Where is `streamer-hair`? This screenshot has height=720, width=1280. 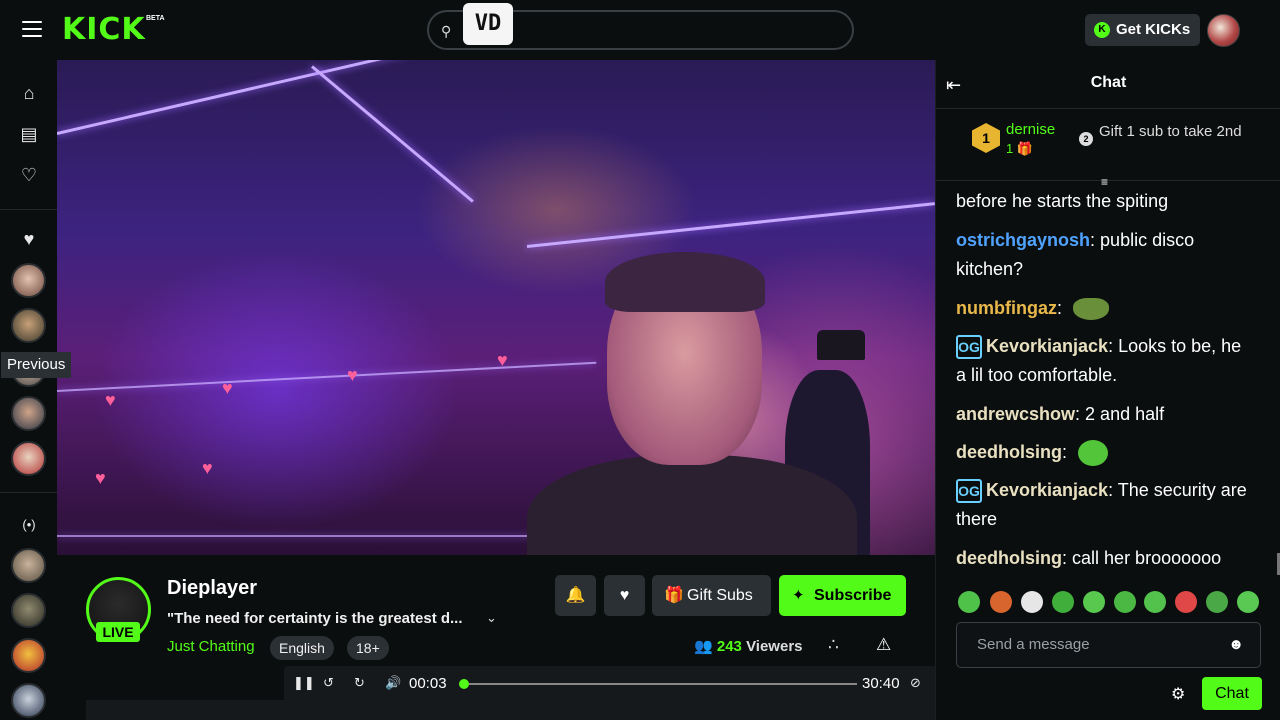 streamer-hair is located at coordinates (685, 282).